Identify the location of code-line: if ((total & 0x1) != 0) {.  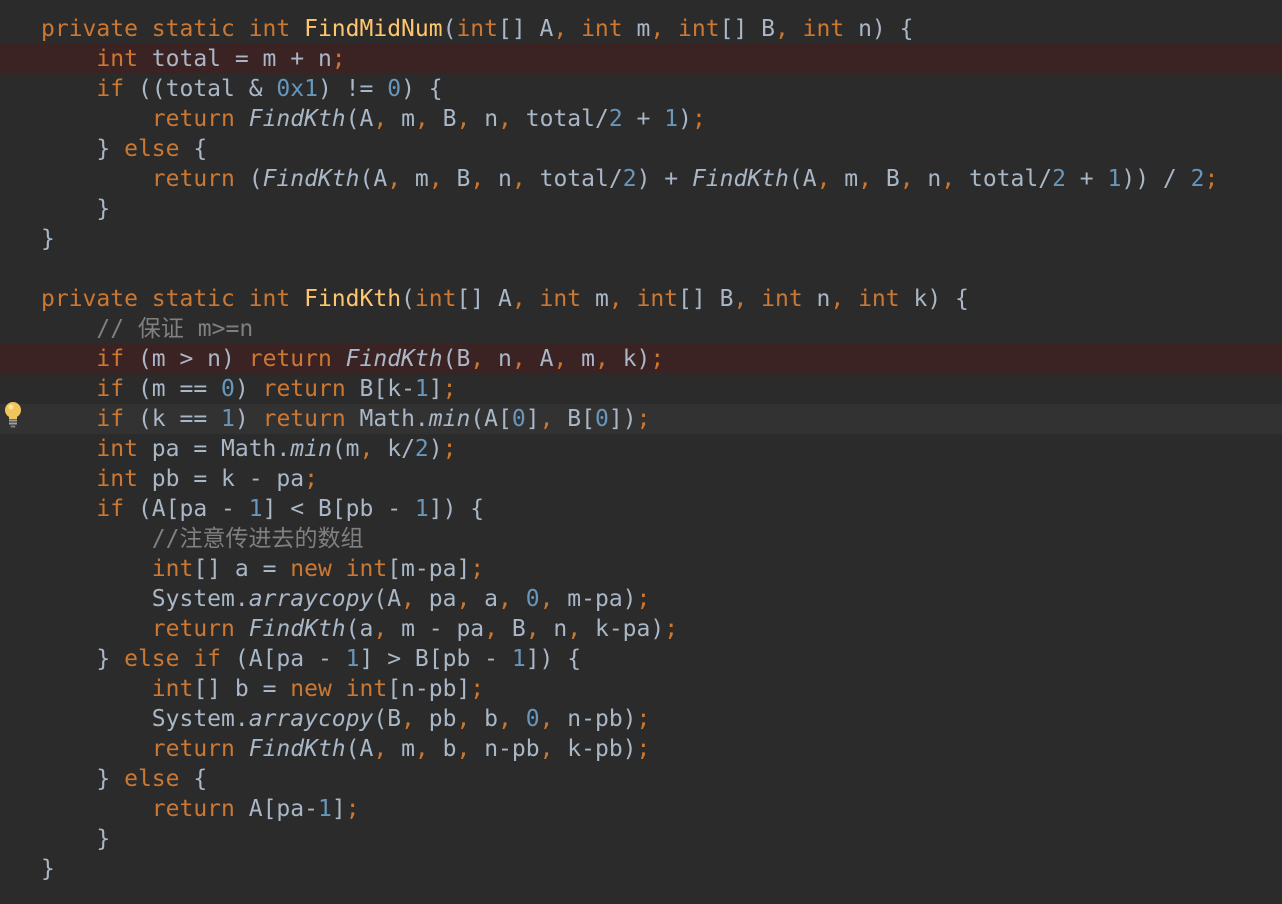
(641, 89).